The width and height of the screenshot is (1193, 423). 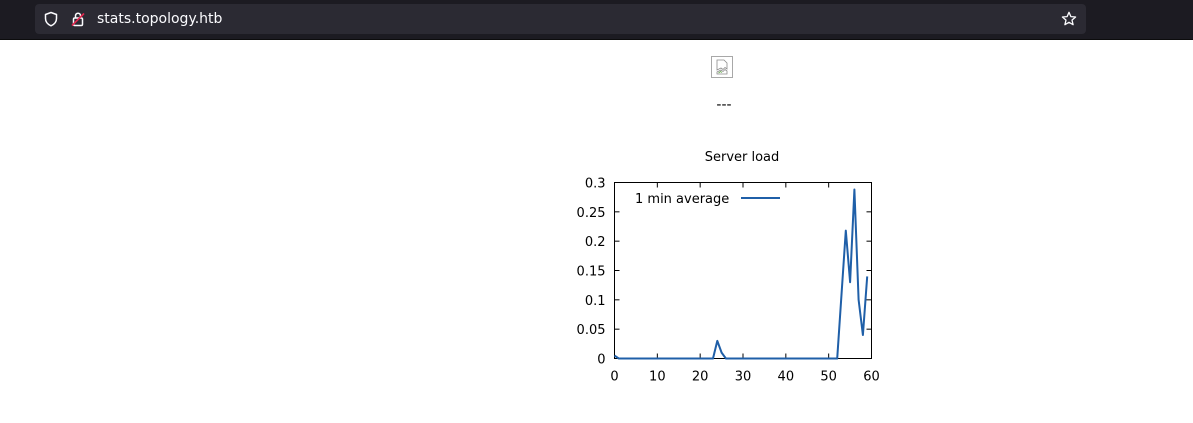 What do you see at coordinates (601, 360) in the screenshot?
I see `y-tick-label: 0` at bounding box center [601, 360].